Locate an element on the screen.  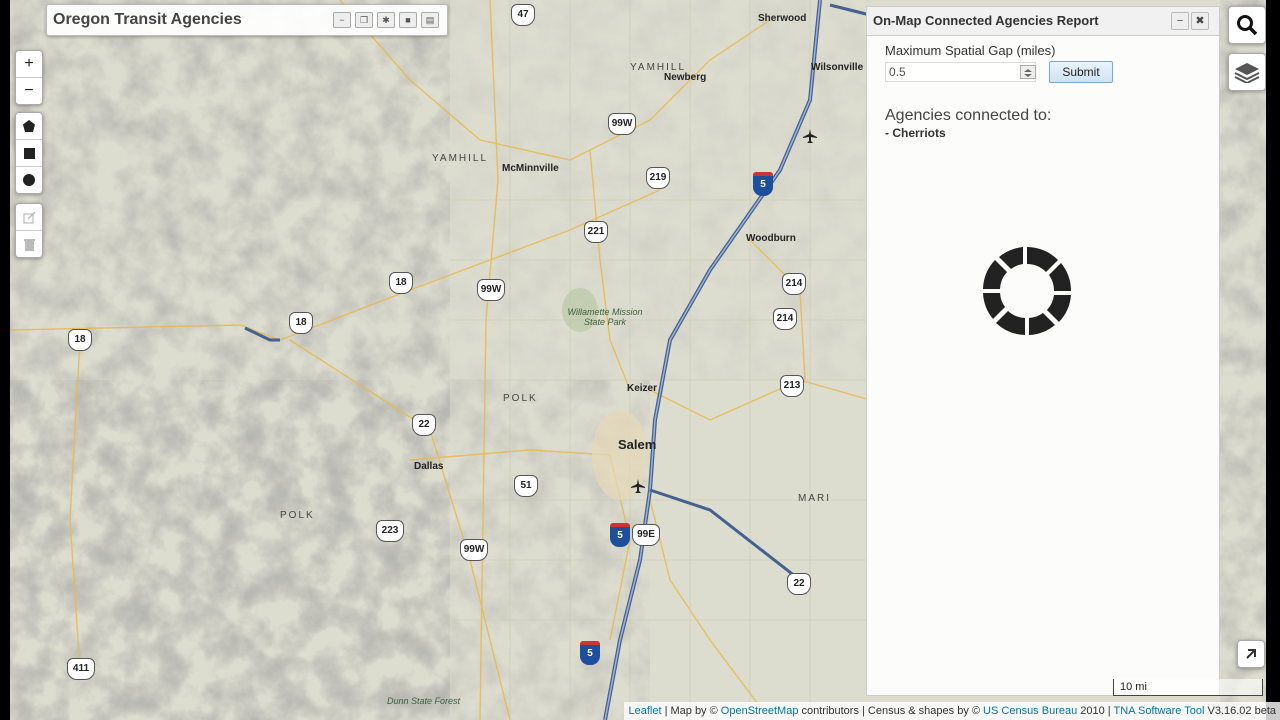
expand-button is located at coordinates (1251, 654).